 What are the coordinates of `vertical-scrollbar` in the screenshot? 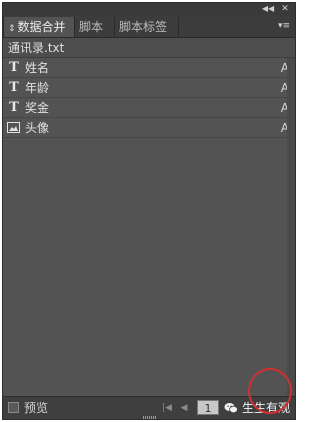 It's located at (291, 228).